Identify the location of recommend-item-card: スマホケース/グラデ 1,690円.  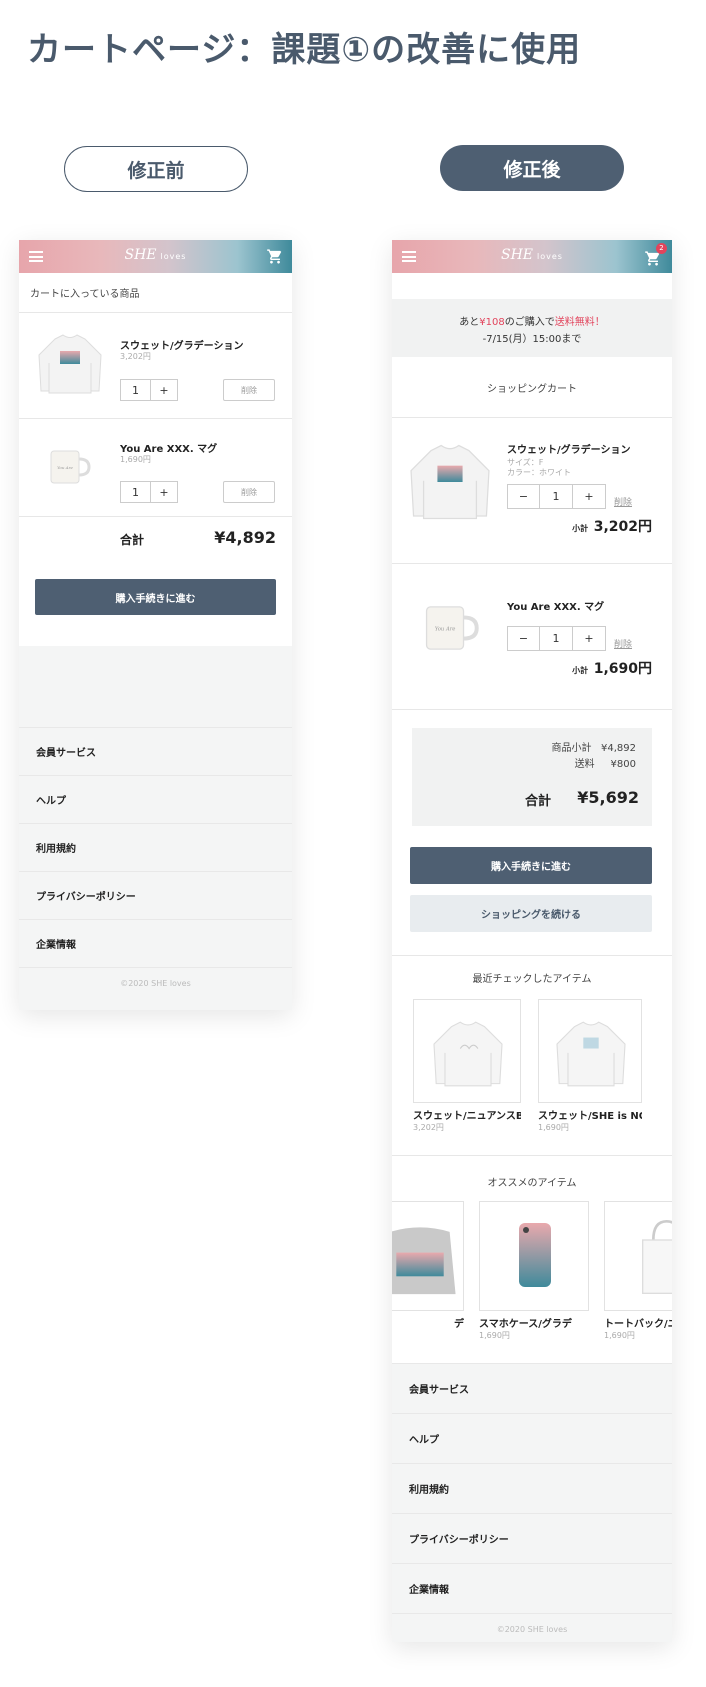
(534, 1271).